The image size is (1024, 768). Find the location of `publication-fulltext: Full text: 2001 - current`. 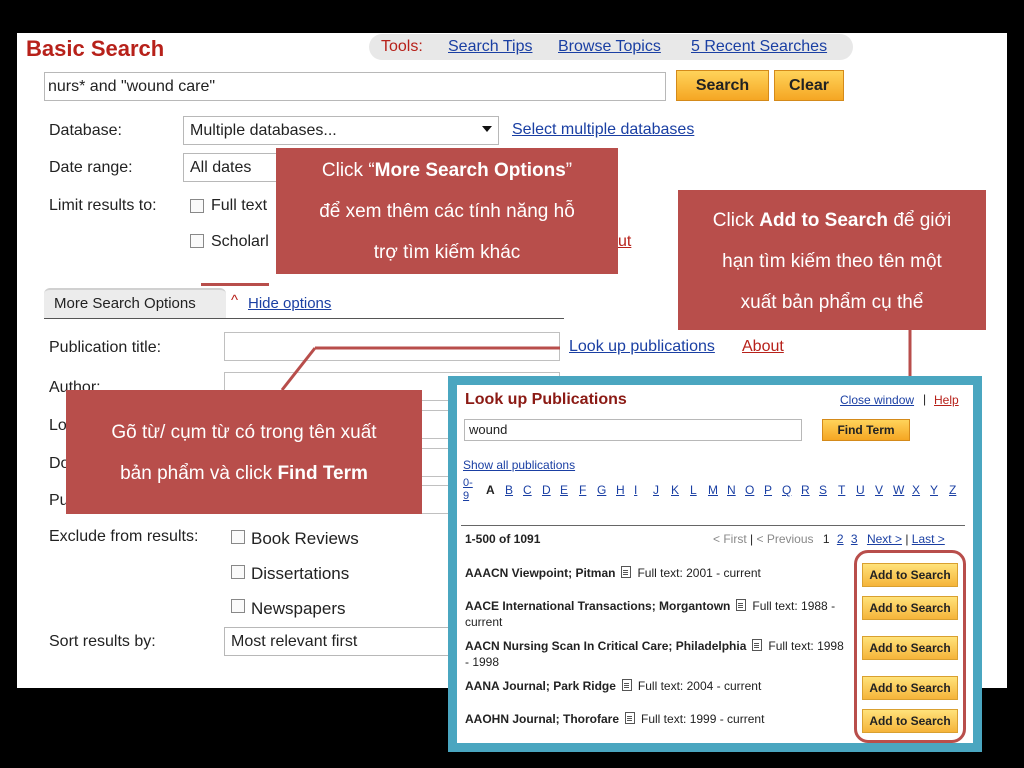

publication-fulltext: Full text: 2001 - current is located at coordinates (699, 573).